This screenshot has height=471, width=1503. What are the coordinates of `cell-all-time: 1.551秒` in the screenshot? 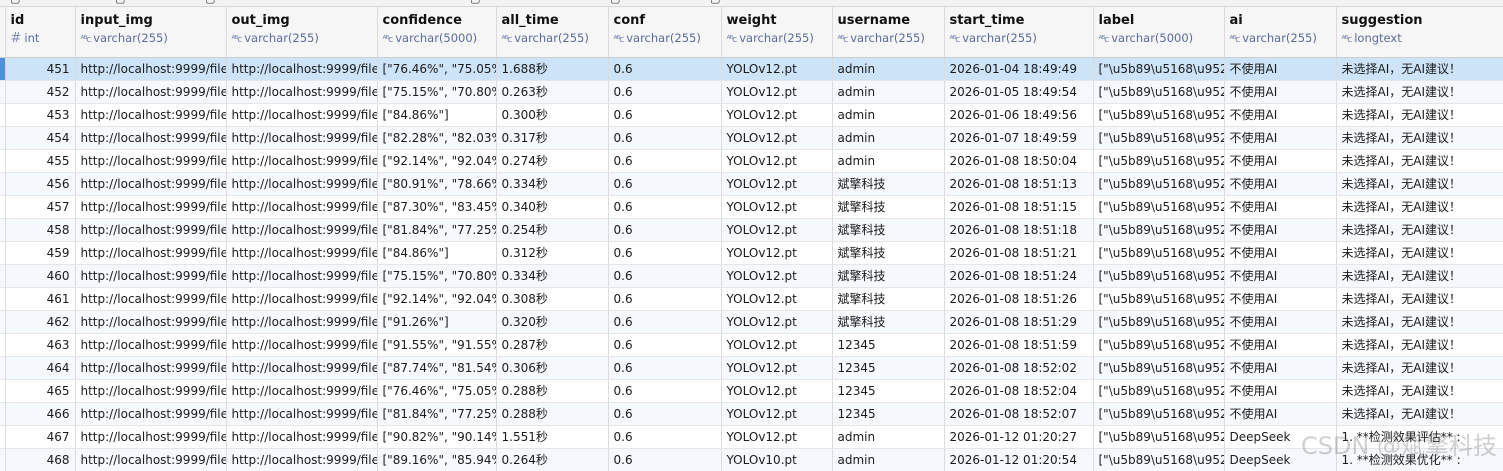 It's located at (552, 437).